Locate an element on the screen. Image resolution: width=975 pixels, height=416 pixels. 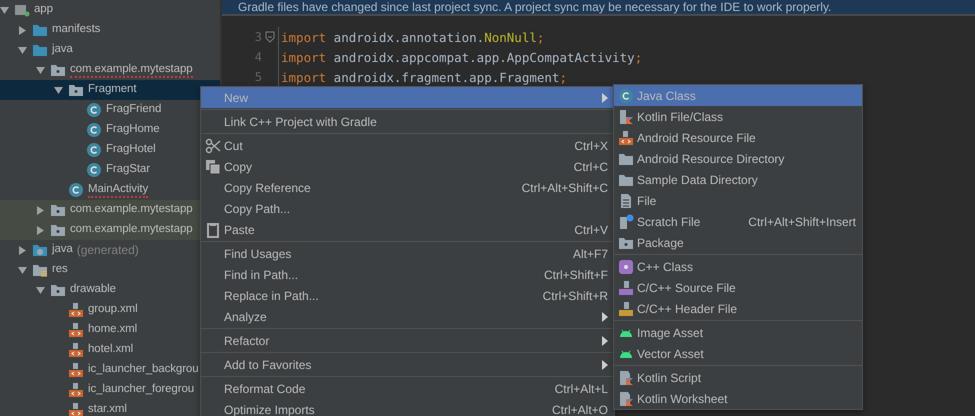
tree-item-label: manifests is located at coordinates (76, 29).